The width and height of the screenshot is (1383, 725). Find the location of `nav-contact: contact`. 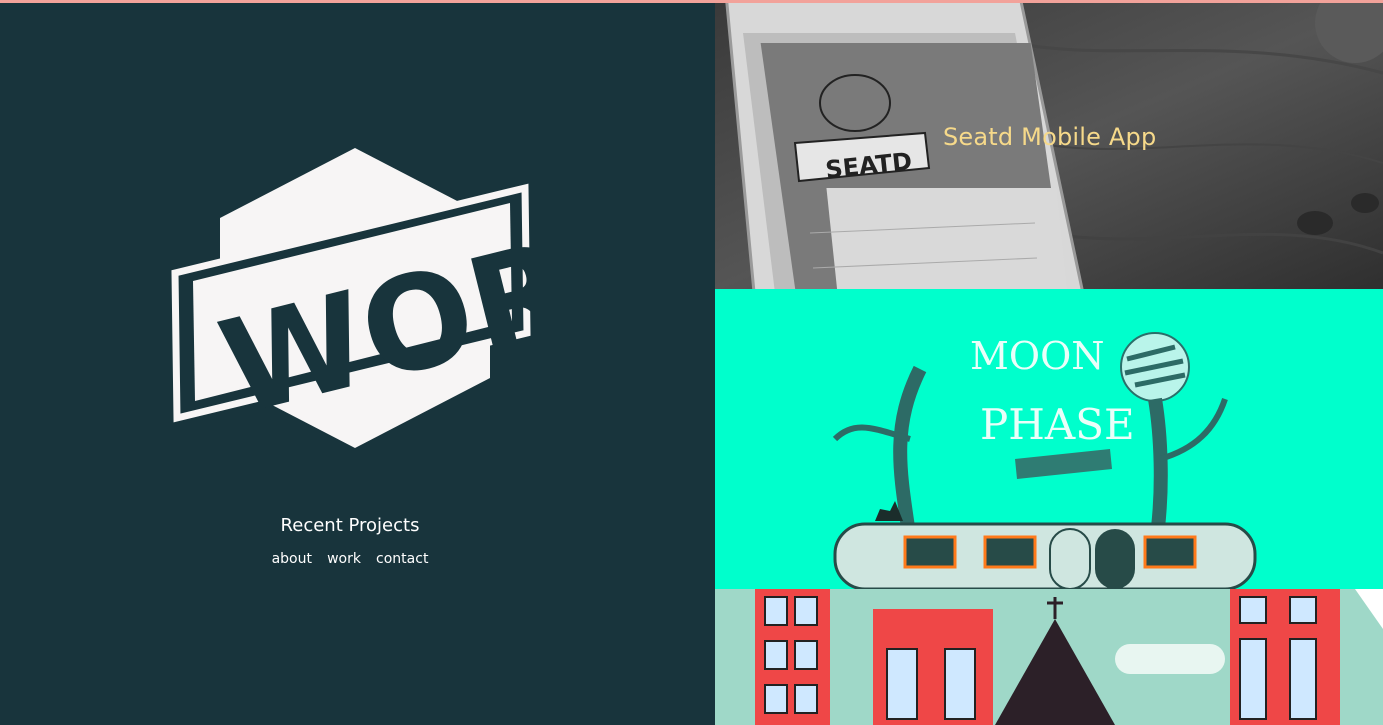

nav-contact: contact is located at coordinates (402, 559).